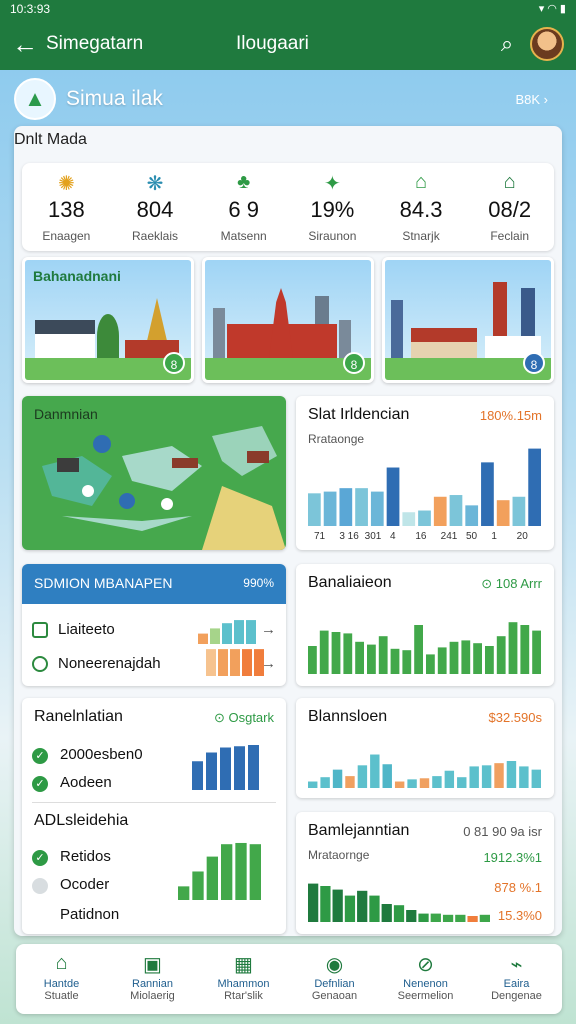  What do you see at coordinates (152, 979) in the screenshot?
I see `nav-item: ▣ Rannian Miolaerig` at bounding box center [152, 979].